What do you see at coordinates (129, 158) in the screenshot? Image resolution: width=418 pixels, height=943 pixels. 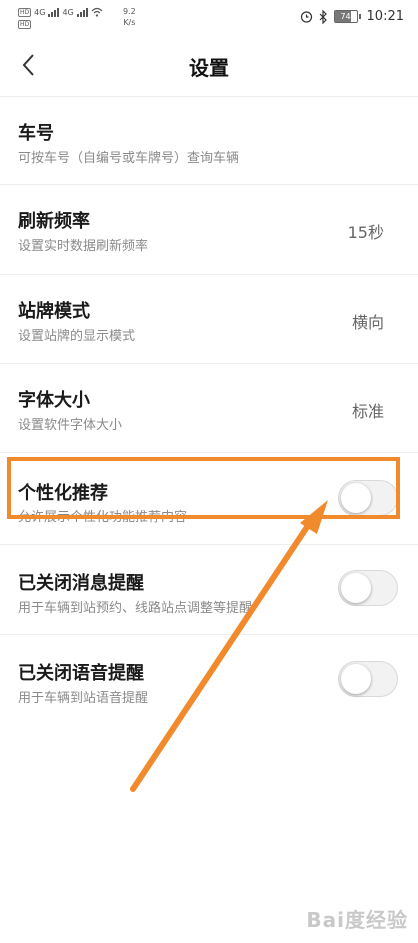 I see `setting-subtitle: 可按车号（自编号或车牌号）查询车辆` at bounding box center [129, 158].